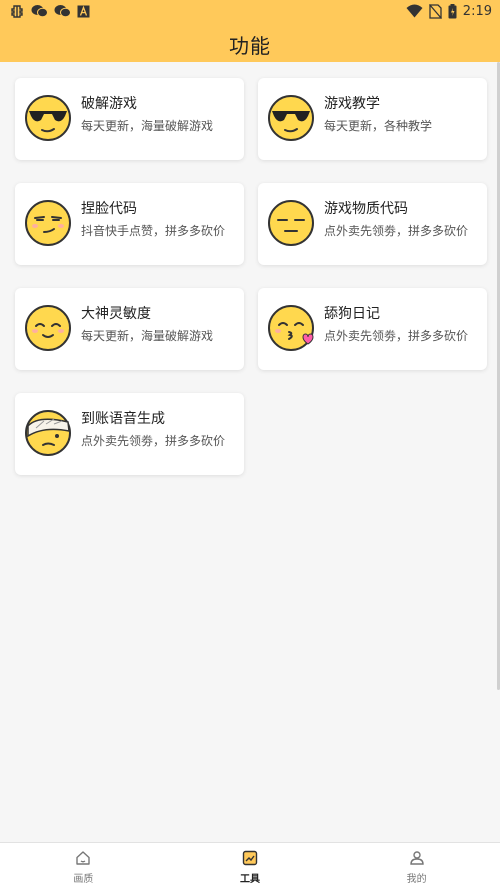 This screenshot has width=500, height=889. Describe the element at coordinates (250, 31) in the screenshot. I see `top-bar: 2:19 功能` at that location.